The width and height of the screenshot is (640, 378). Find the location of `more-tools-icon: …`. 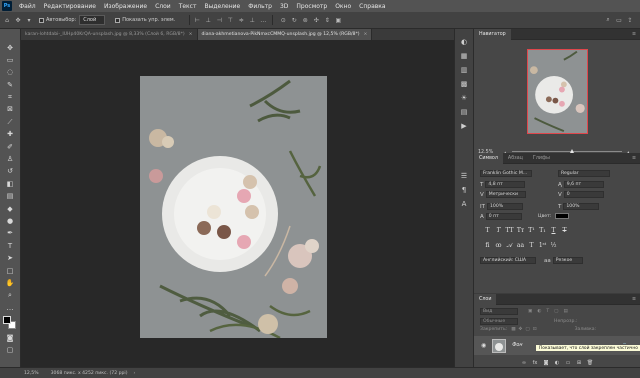

more-tools-icon: … is located at coordinates (10, 308).